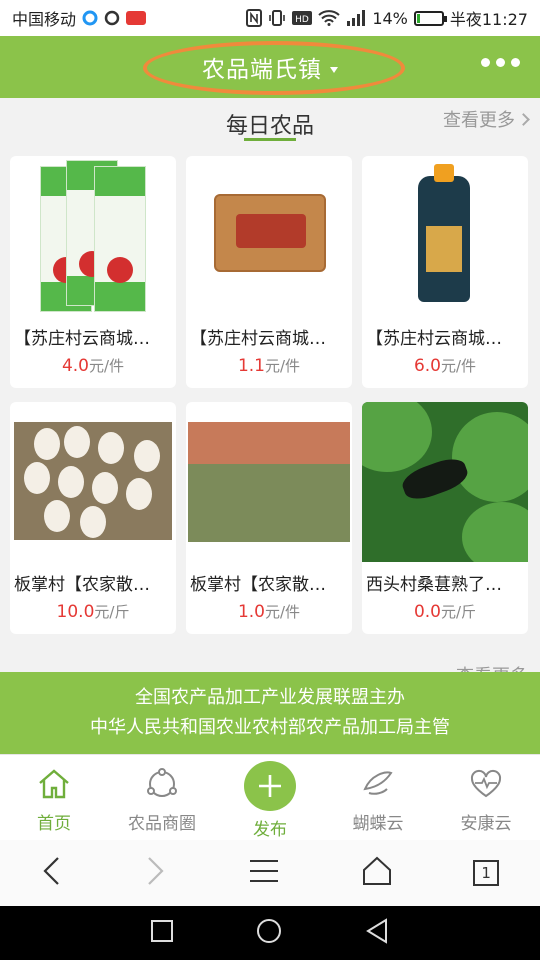 The image size is (540, 960). I want to click on browser-home-icon, so click(377, 873).